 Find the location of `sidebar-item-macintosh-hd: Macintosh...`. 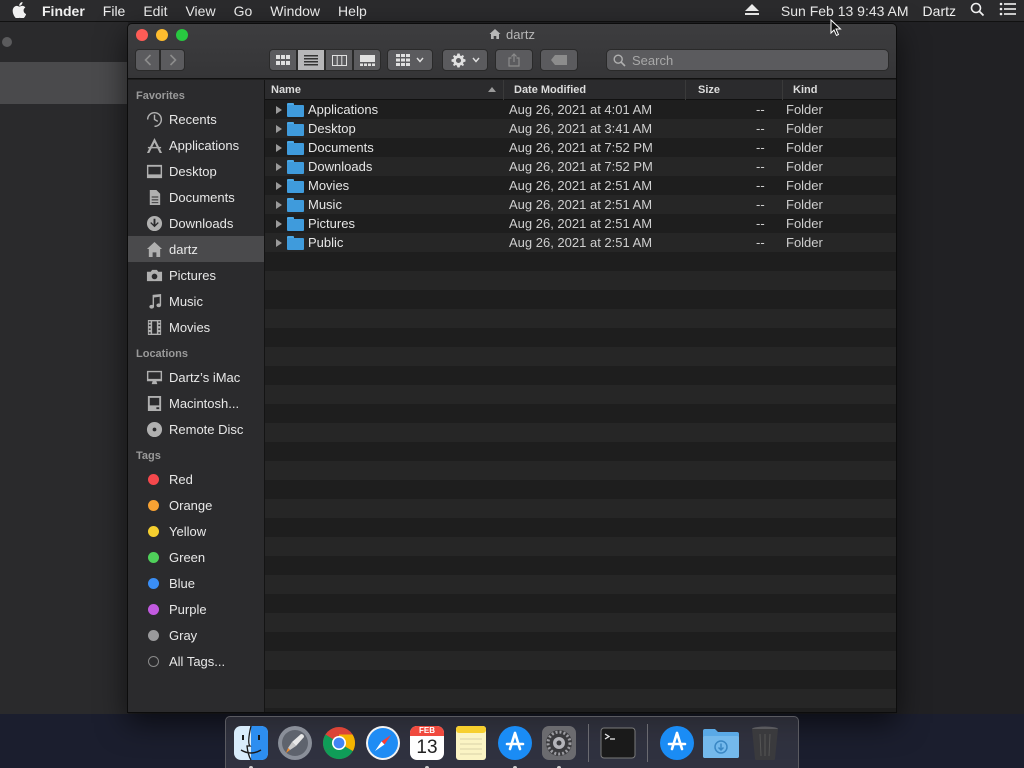

sidebar-item-macintosh-hd: Macintosh... is located at coordinates (196, 403).